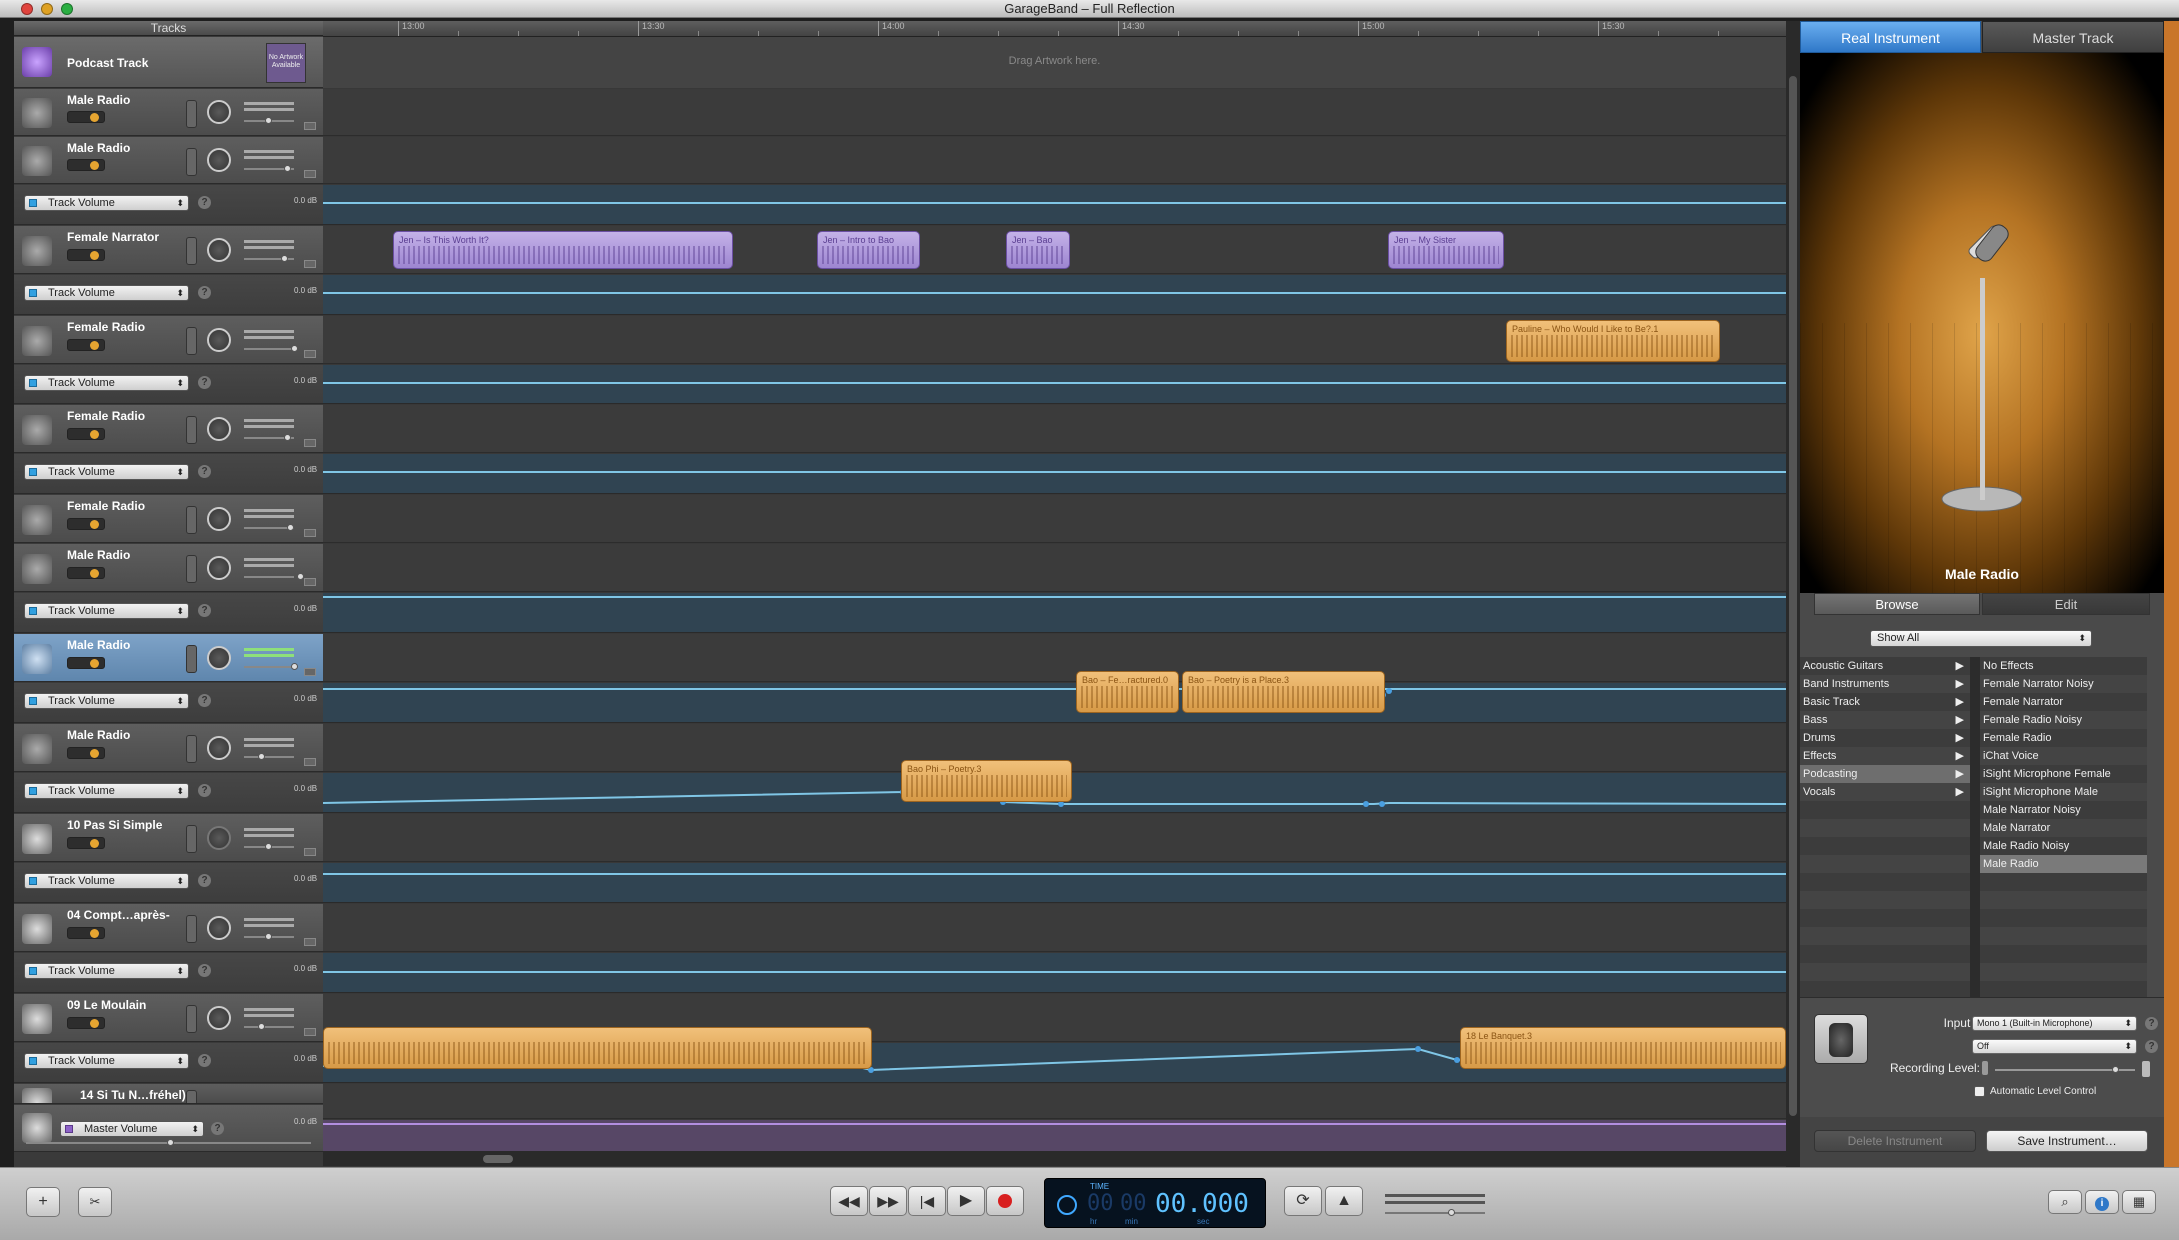 The image size is (2179, 1240). Describe the element at coordinates (95, 1202) in the screenshot. I see `loop-browser-button: ✂` at that location.